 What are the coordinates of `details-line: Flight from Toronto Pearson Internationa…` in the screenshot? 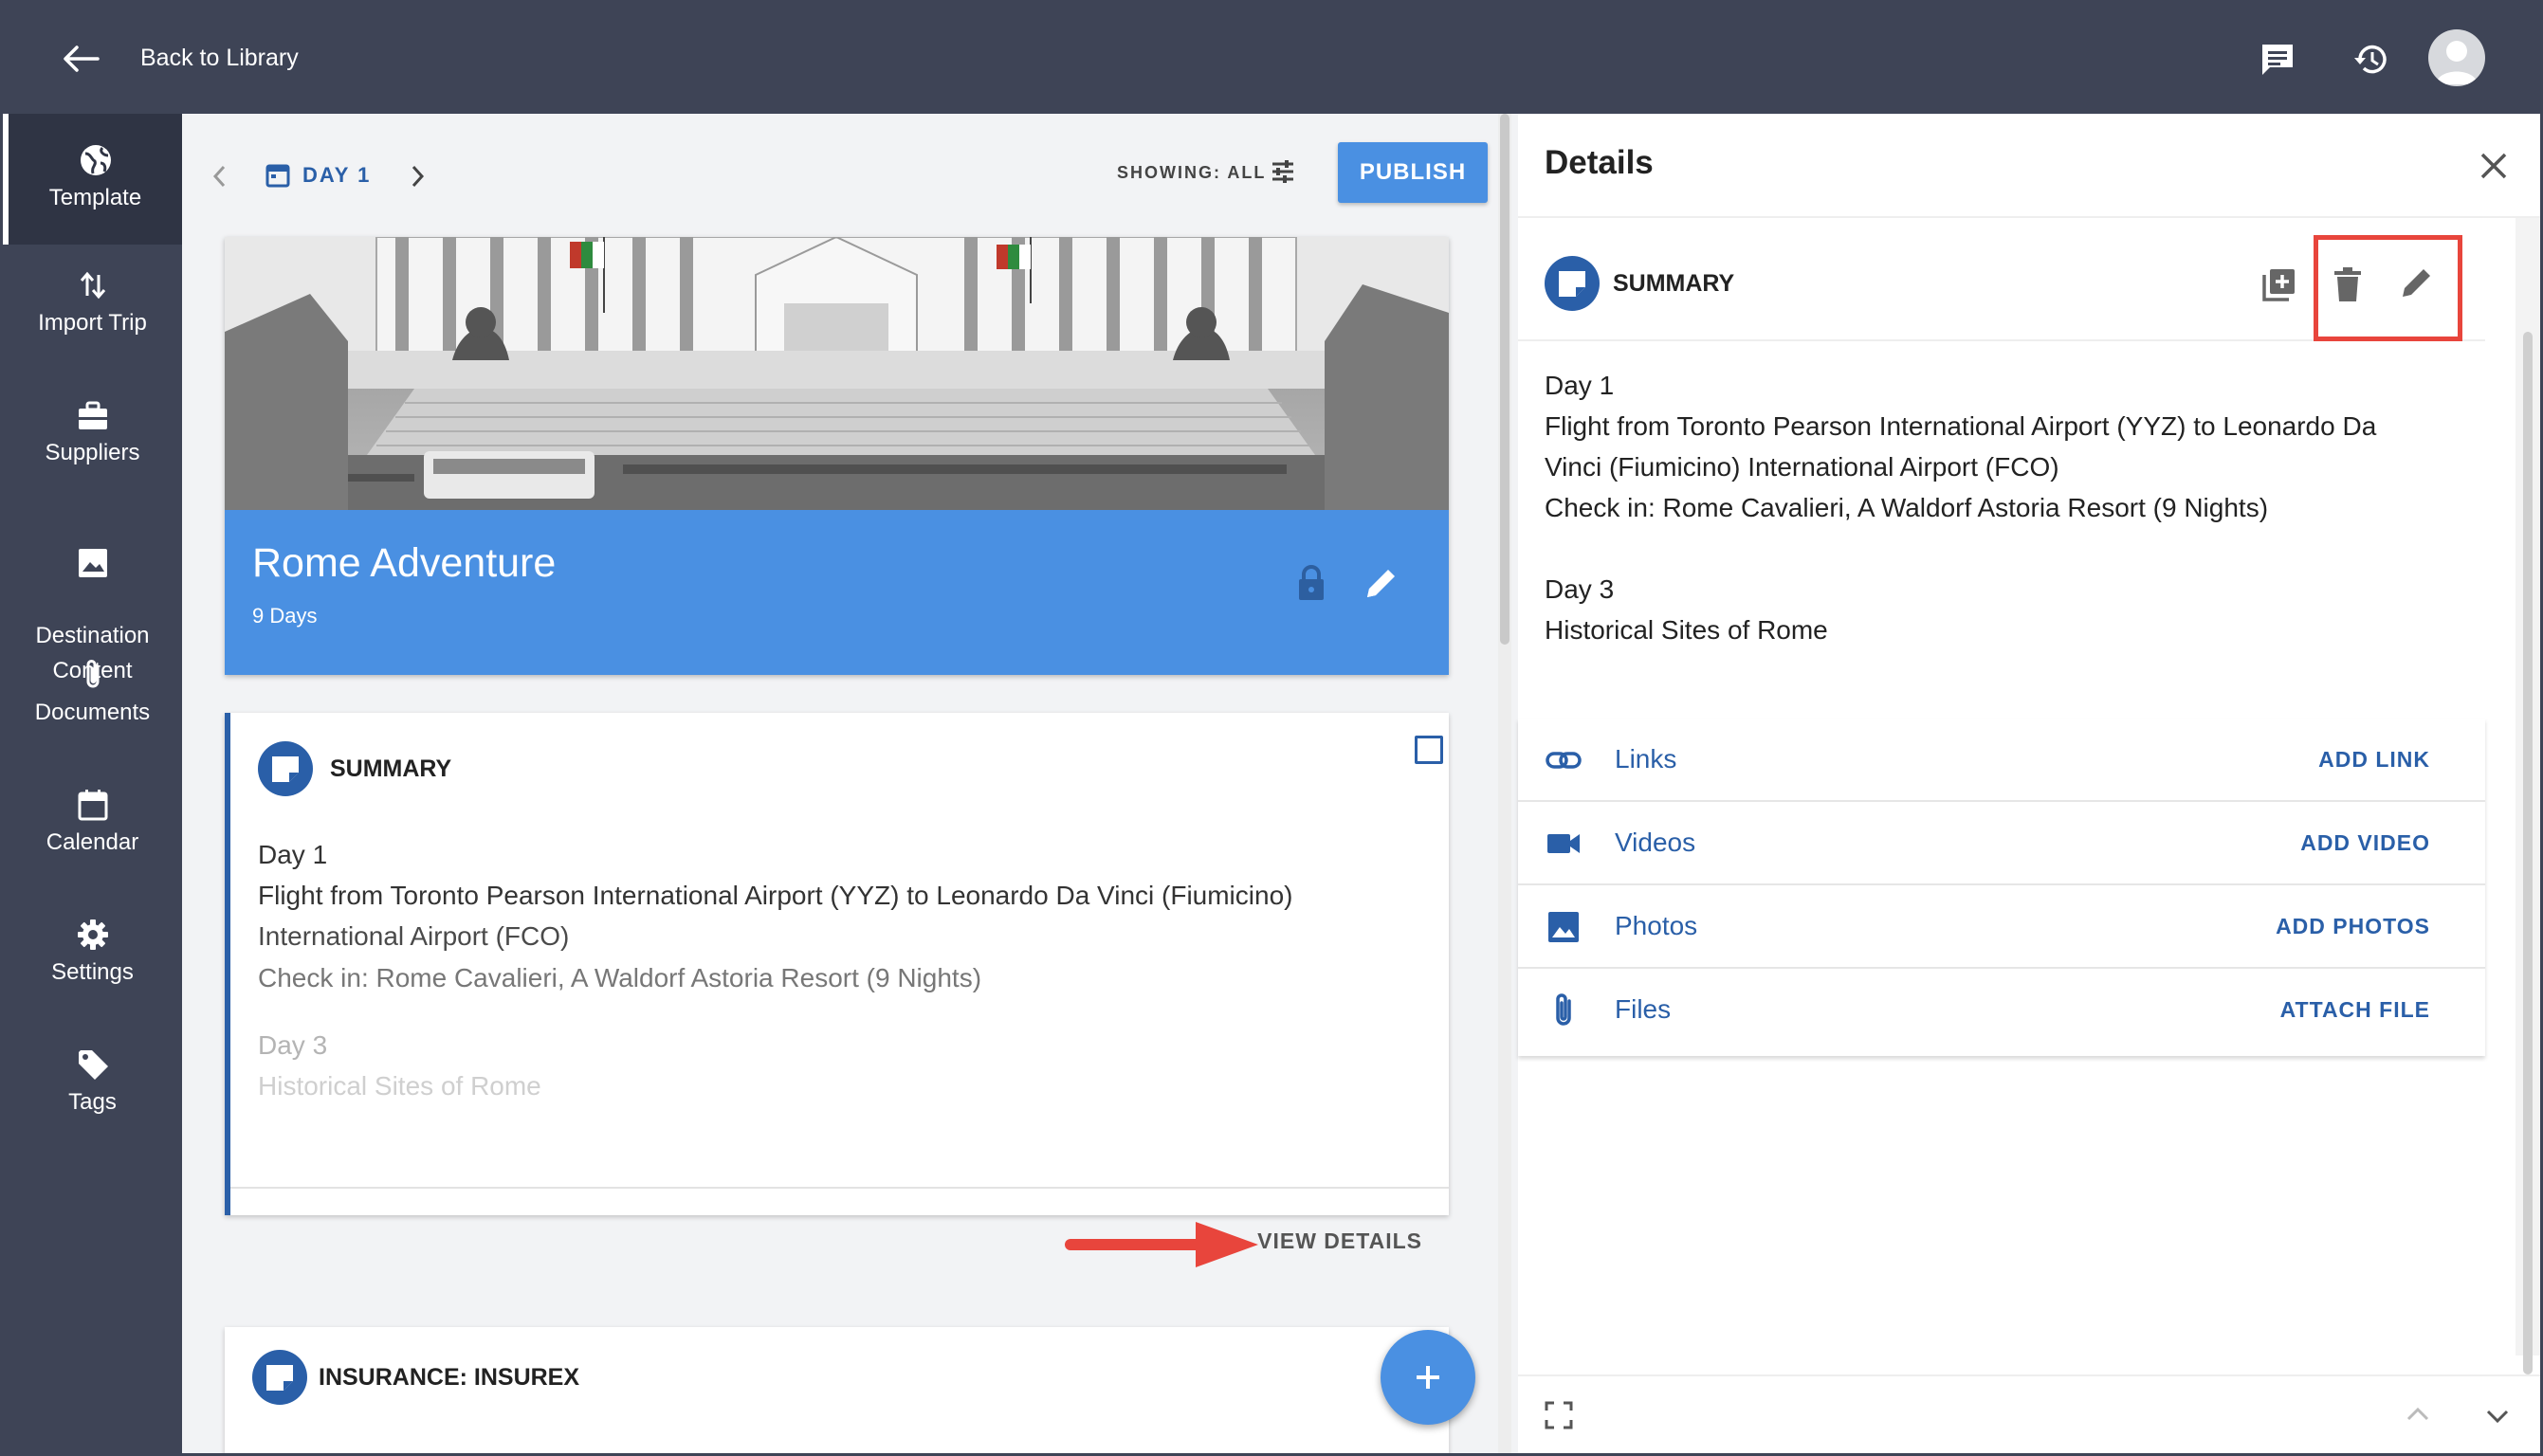 It's located at (1961, 426).